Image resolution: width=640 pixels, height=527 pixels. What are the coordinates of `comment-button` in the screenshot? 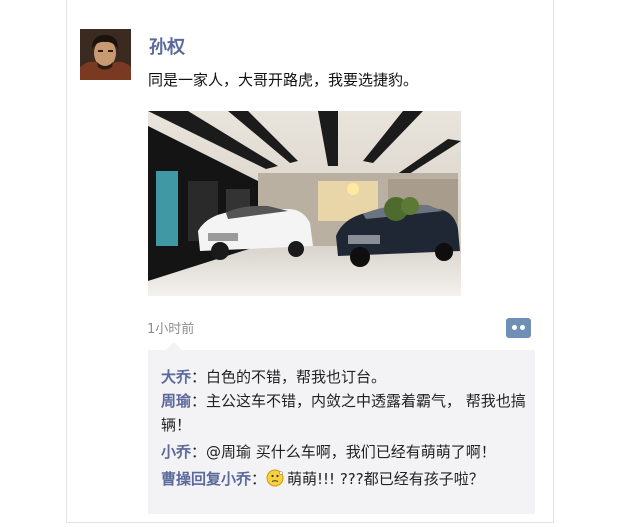 It's located at (518, 328).